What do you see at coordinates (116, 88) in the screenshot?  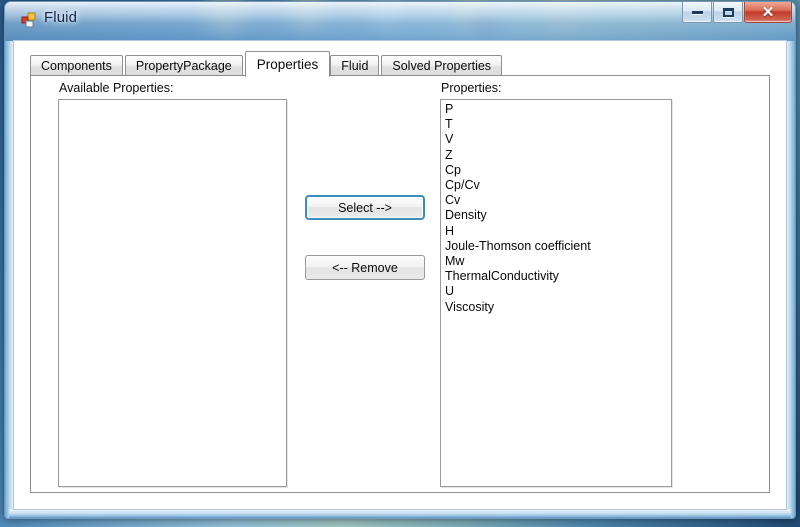 I see `available-properties-label: Available Properties:` at bounding box center [116, 88].